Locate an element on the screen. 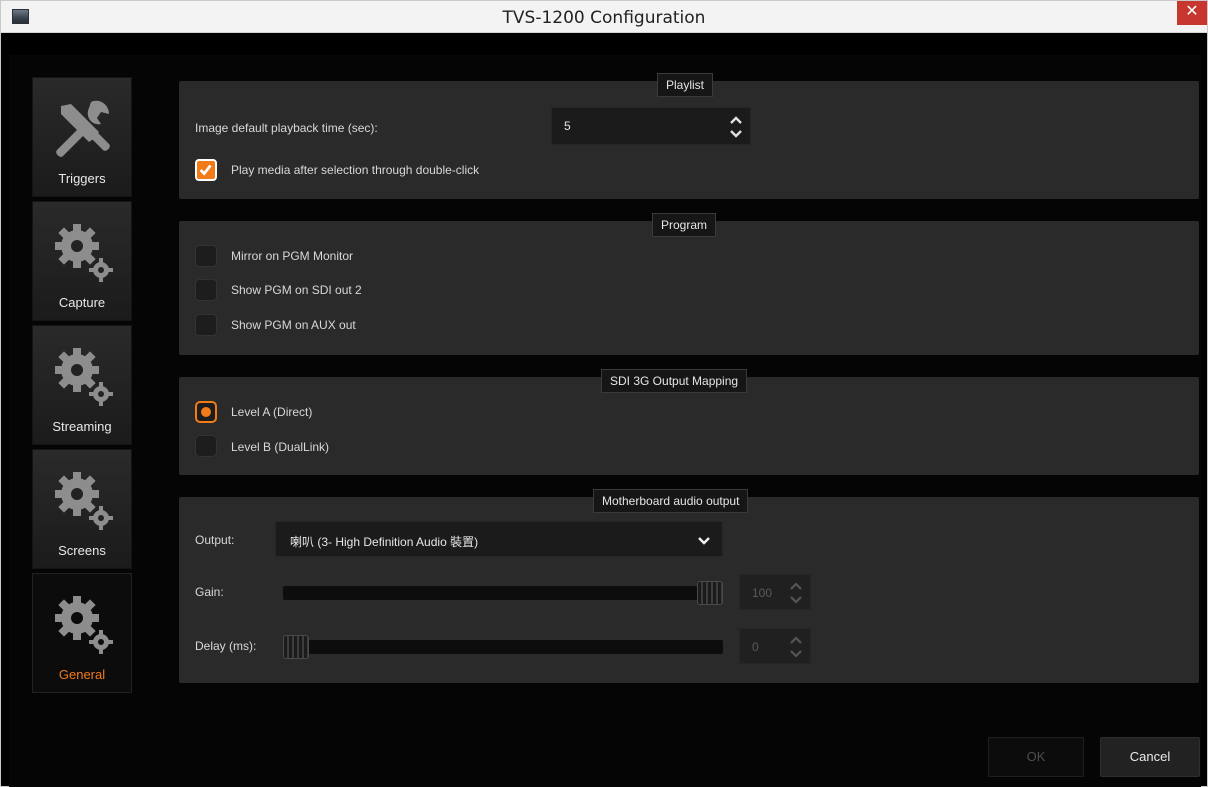 The height and width of the screenshot is (787, 1208). delay-slider-handle is located at coordinates (296, 647).